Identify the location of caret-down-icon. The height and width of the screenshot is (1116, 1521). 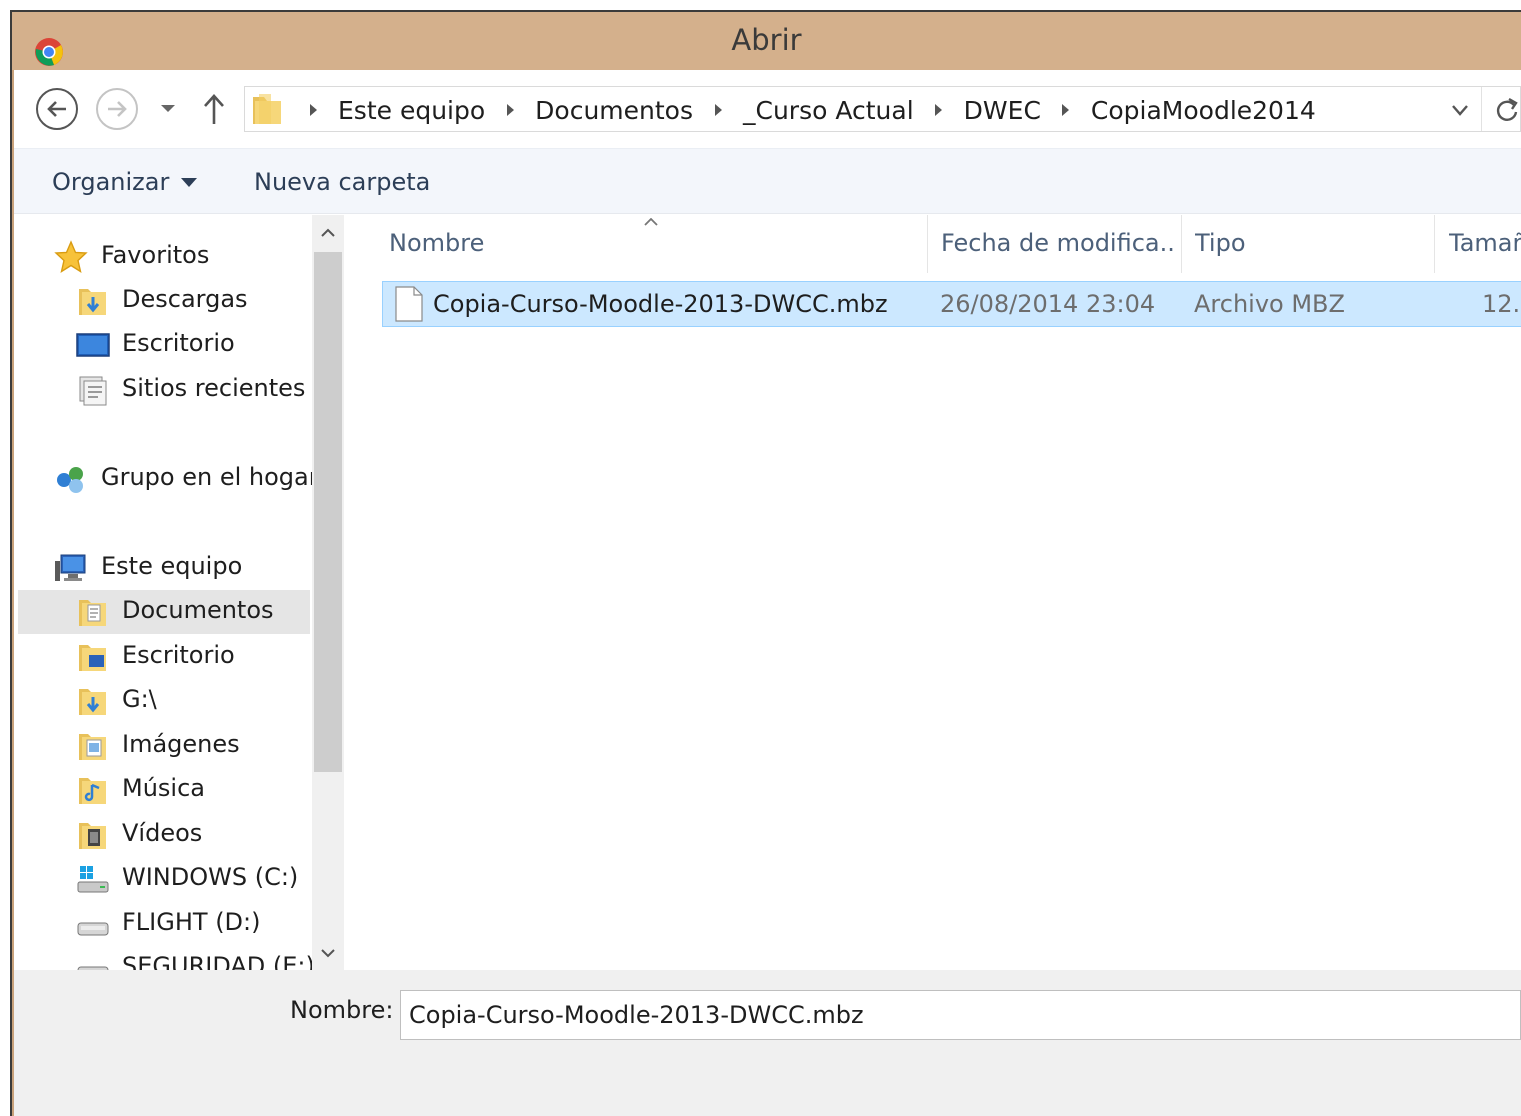
(189, 182).